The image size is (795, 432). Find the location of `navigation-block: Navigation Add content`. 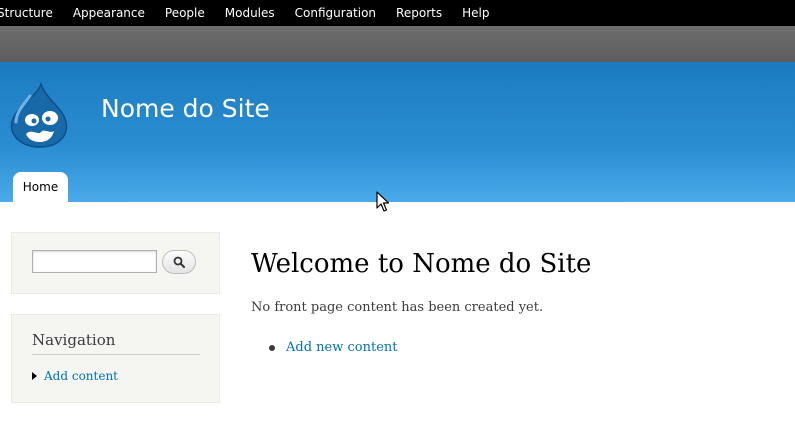

navigation-block: Navigation Add content is located at coordinates (115, 358).